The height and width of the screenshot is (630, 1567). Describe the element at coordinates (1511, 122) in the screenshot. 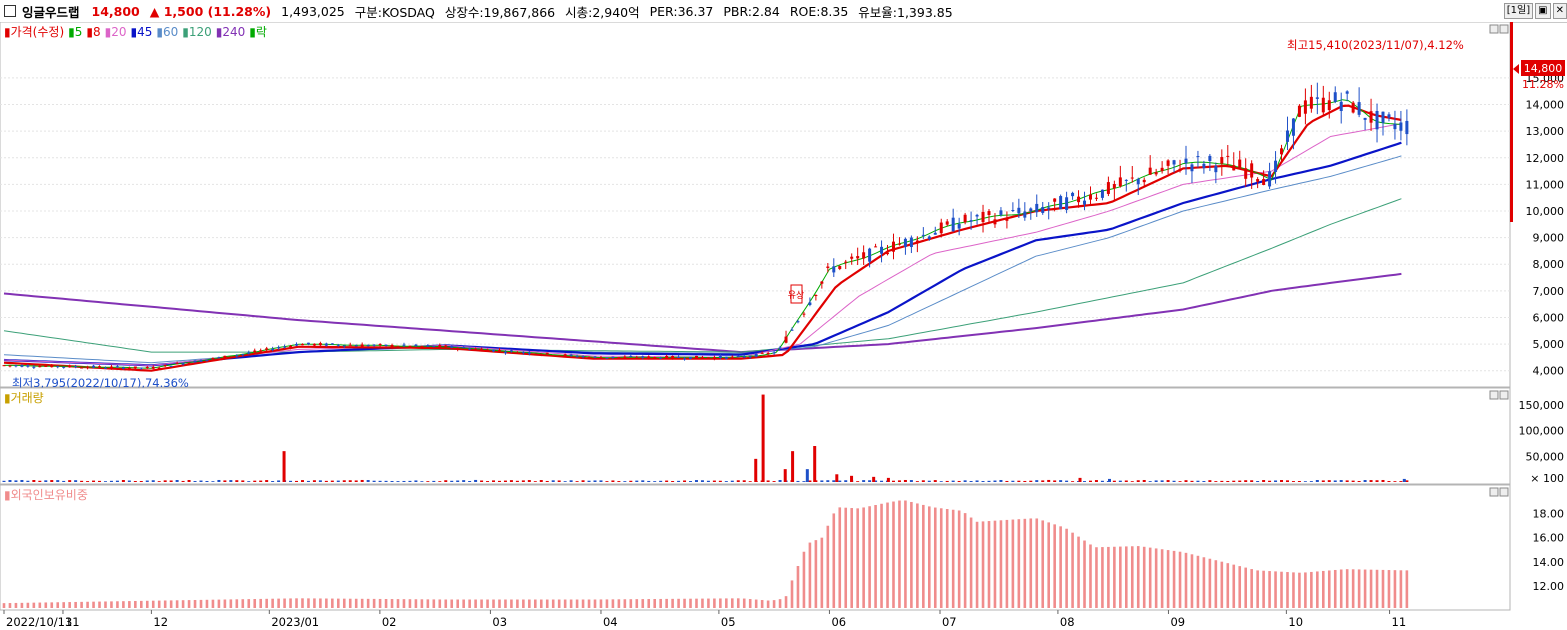

I see `price-scroll-bar` at that location.